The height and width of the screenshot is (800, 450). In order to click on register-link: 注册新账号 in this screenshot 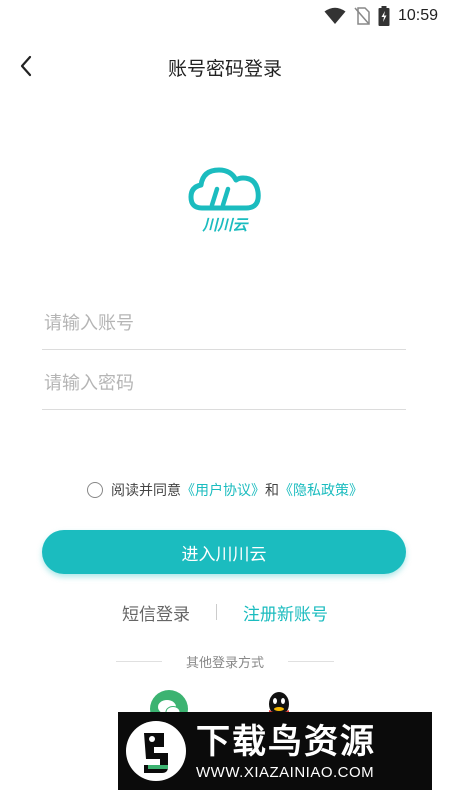, I will do `click(285, 612)`.